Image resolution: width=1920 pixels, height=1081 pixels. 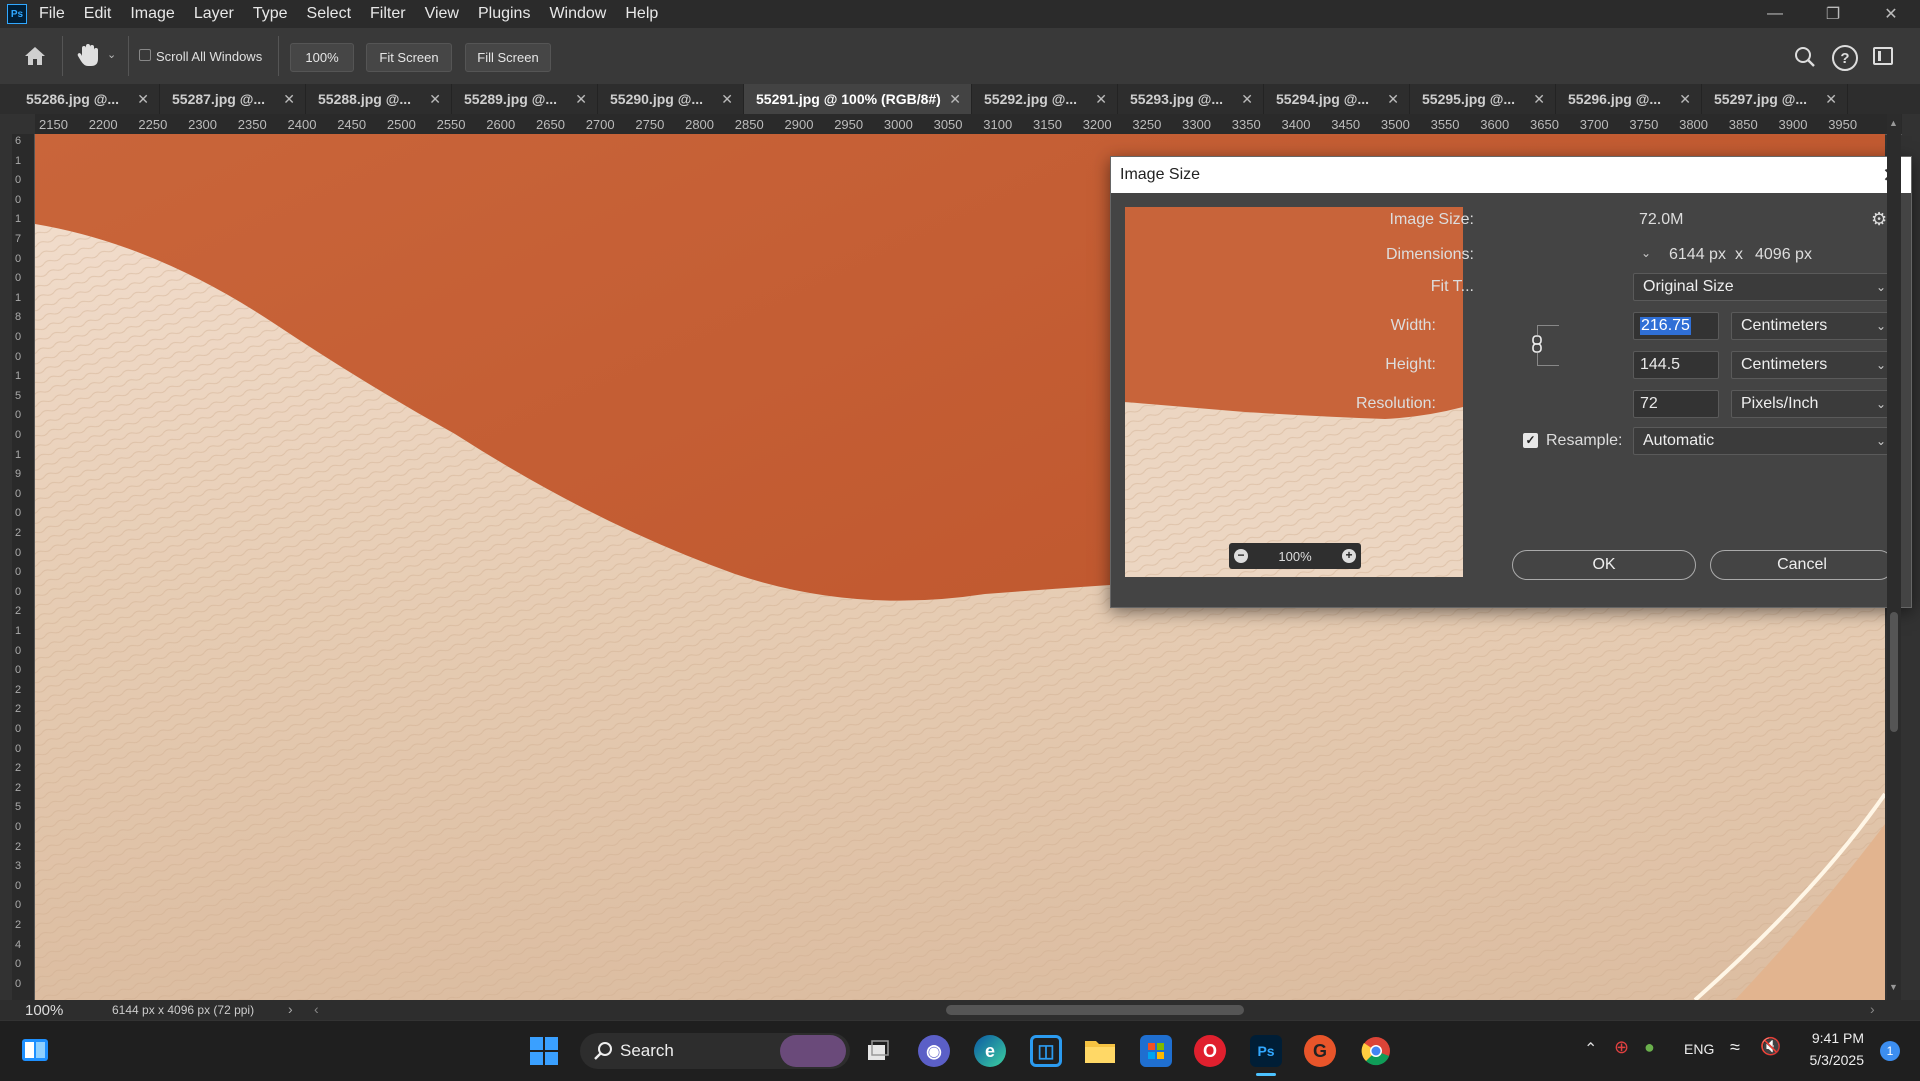 I want to click on menu-file: File, so click(x=52, y=14).